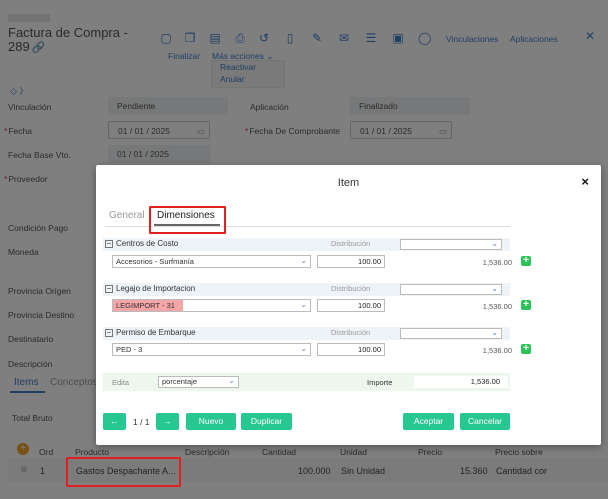 The image size is (608, 499). I want to click on permiso-select: PED - 3 ⌄, so click(211, 349).